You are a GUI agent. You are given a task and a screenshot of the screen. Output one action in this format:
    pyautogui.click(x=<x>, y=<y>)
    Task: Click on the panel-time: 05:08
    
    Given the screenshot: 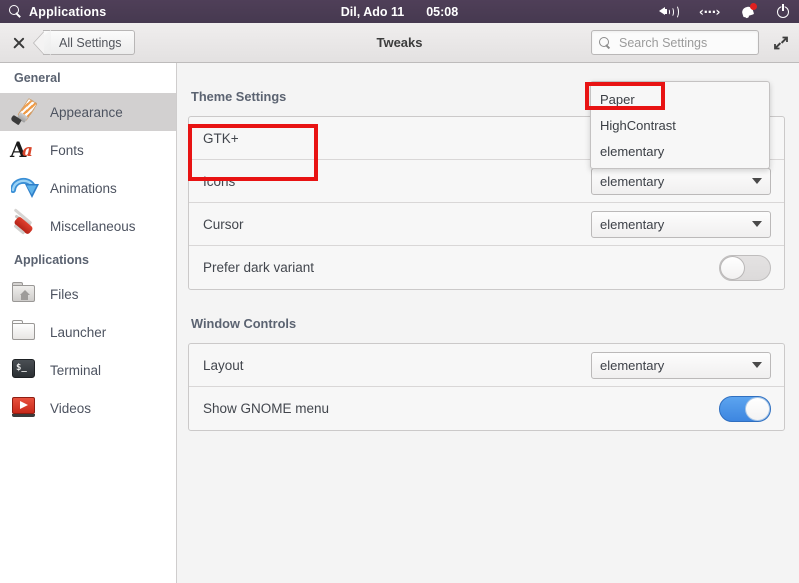 What is the action you would take?
    pyautogui.click(x=442, y=12)
    